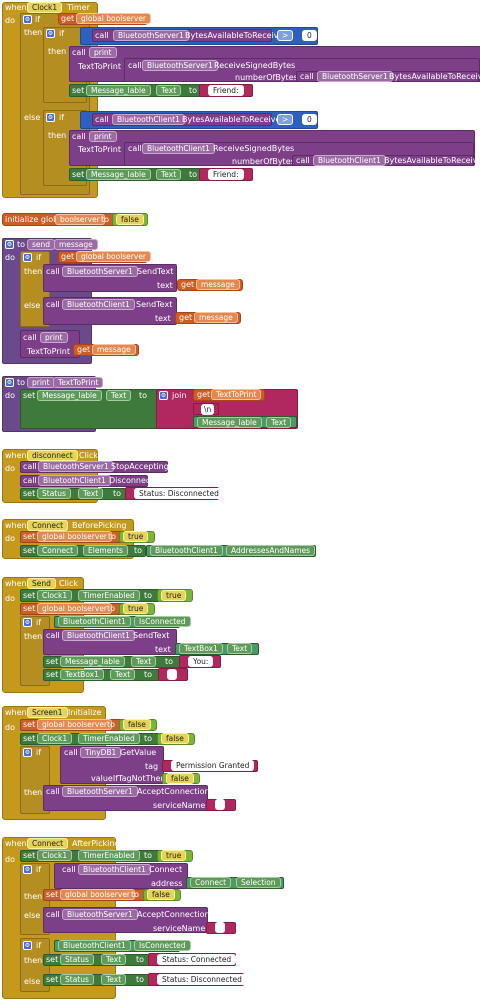 This screenshot has width=480, height=1000. I want to click on get-var-dropdown: TextToPrint, so click(236, 394).